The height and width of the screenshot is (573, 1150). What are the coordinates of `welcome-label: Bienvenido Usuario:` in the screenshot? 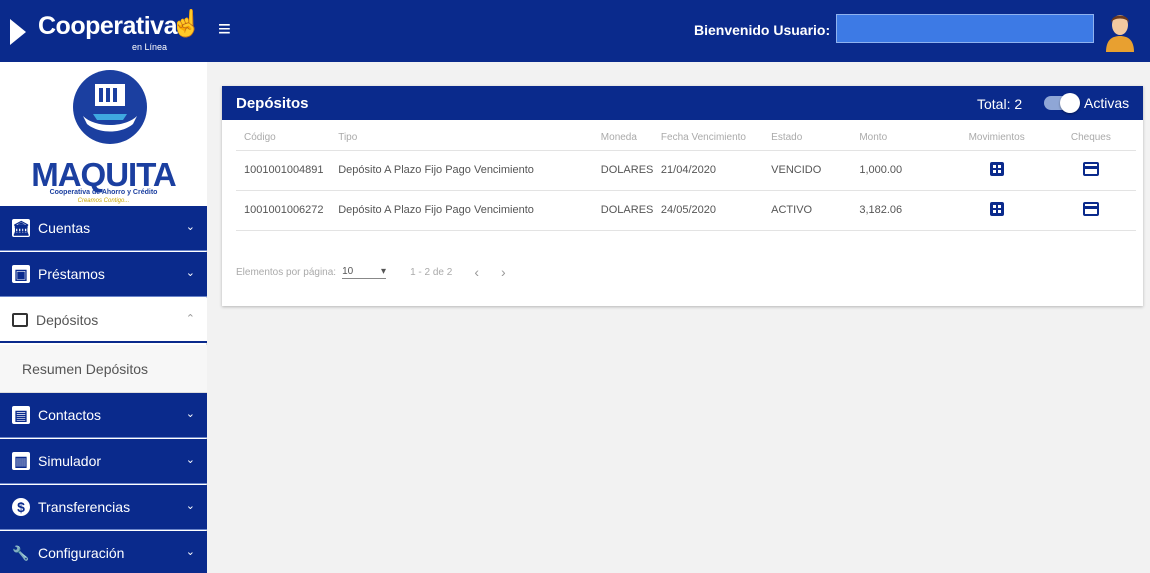 It's located at (762, 30).